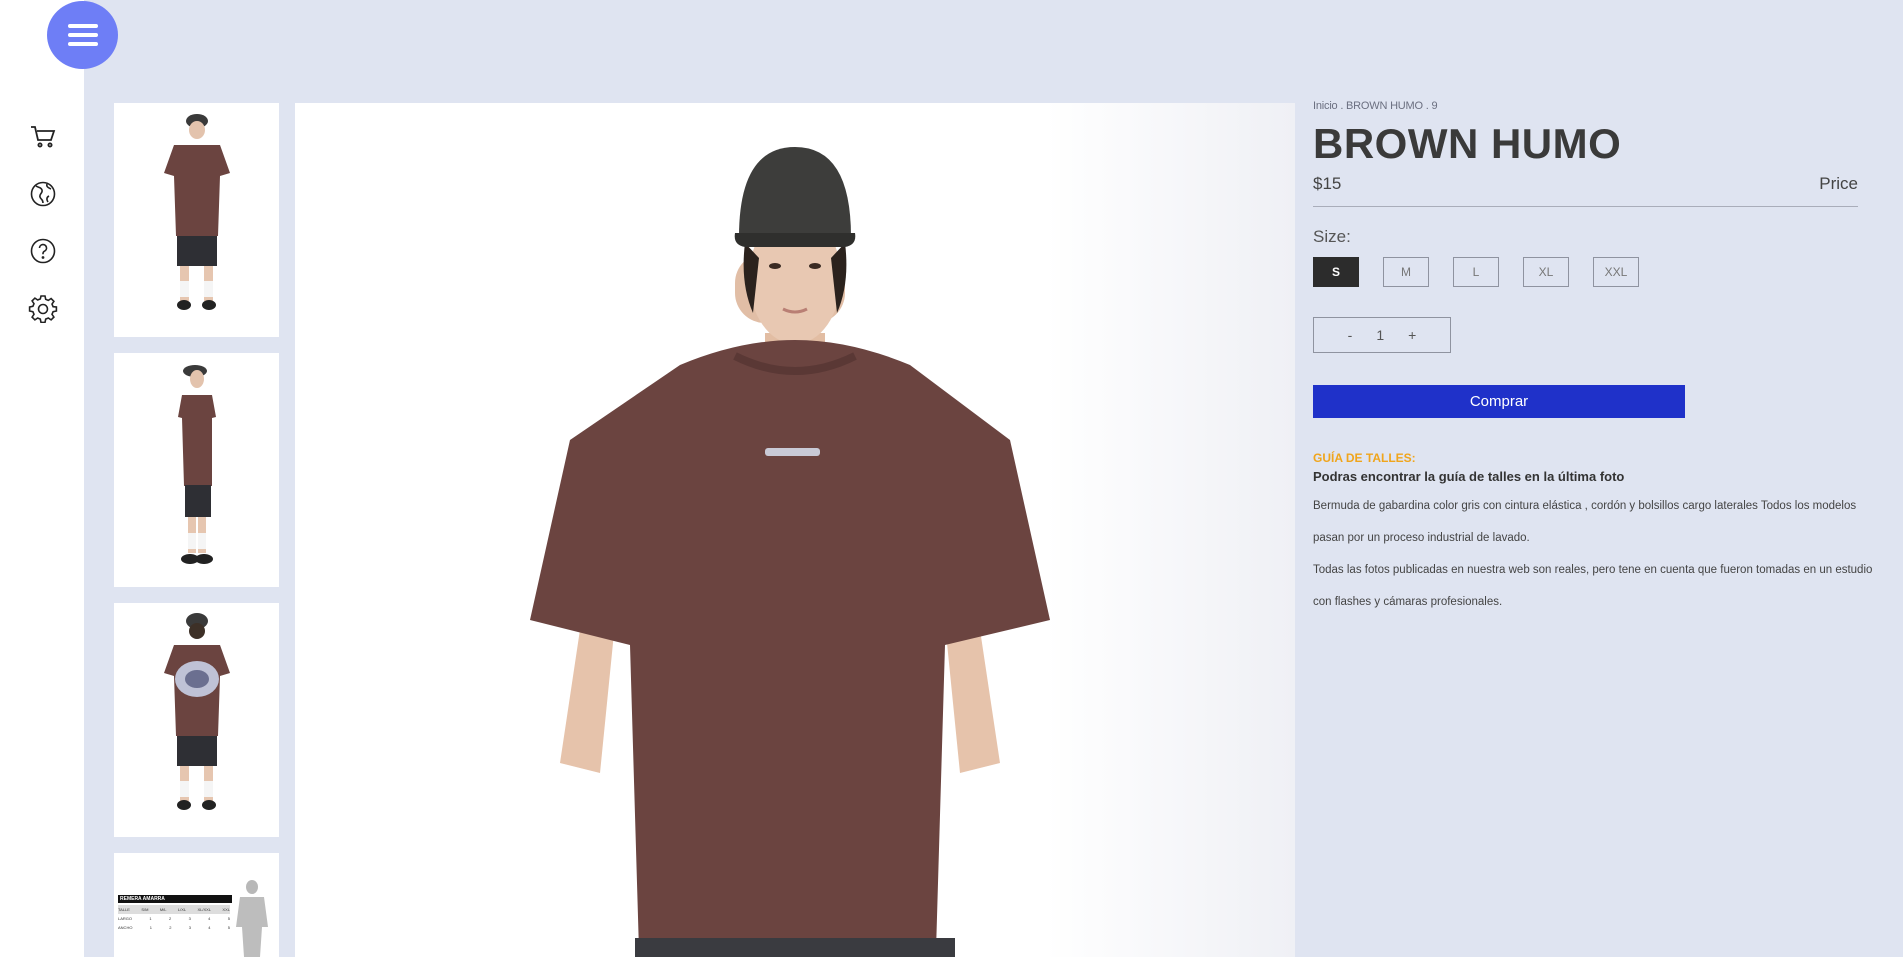 The height and width of the screenshot is (957, 1903). I want to click on breadcrumb: Inicio . BROWN HUMO . 9, so click(1593, 106).